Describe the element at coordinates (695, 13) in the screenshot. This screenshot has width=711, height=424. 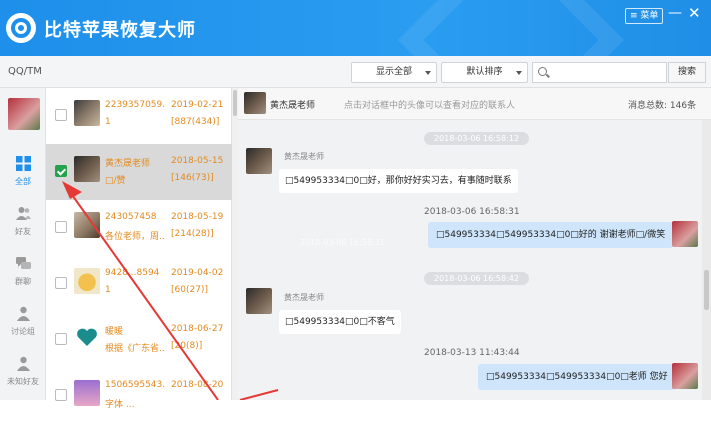
I see `close-button: ✕` at that location.